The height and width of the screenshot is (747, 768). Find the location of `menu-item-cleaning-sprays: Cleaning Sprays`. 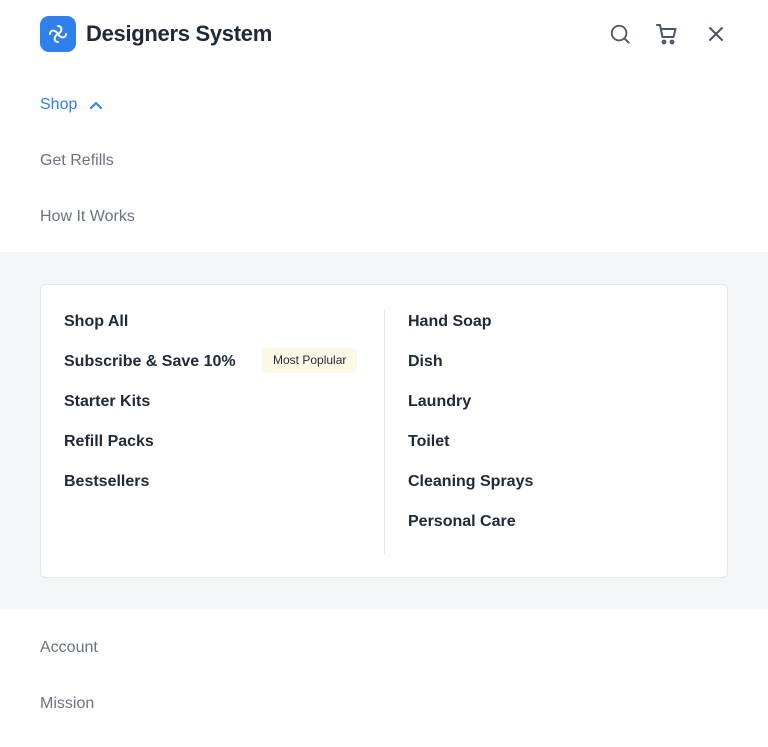

menu-item-cleaning-sprays: Cleaning Sprays is located at coordinates (470, 482).